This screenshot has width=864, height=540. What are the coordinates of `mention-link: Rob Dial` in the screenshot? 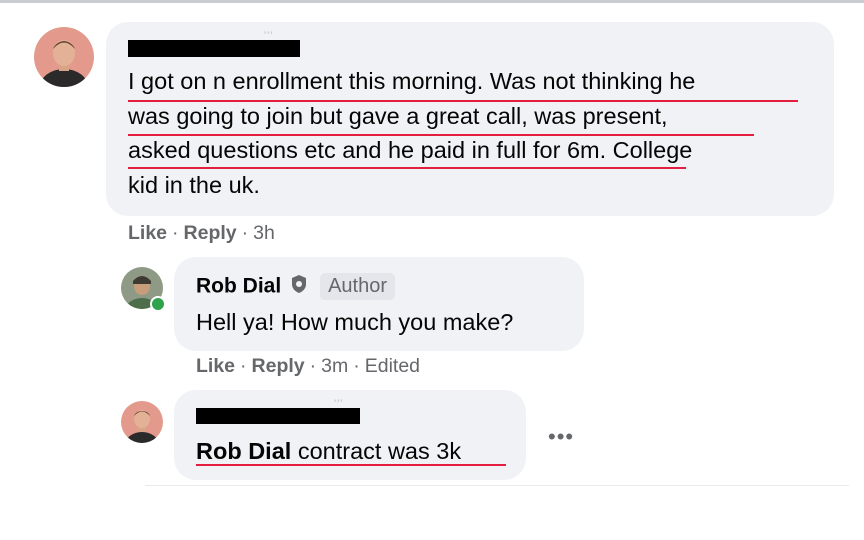 It's located at (243, 451).